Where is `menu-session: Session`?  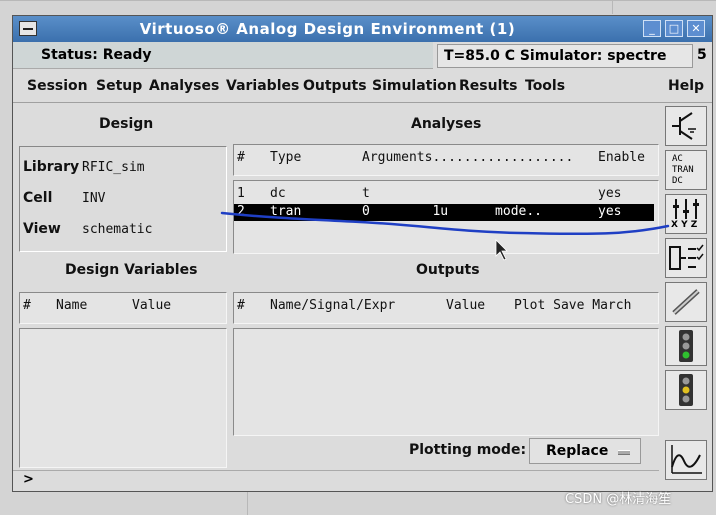
menu-session: Session is located at coordinates (57, 86).